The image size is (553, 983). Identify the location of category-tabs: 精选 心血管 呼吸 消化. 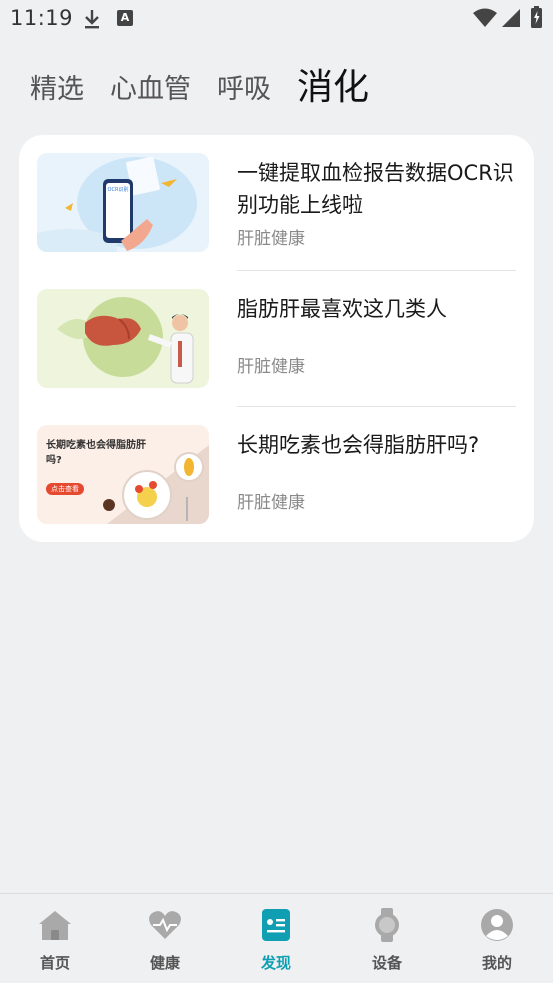
(212, 85).